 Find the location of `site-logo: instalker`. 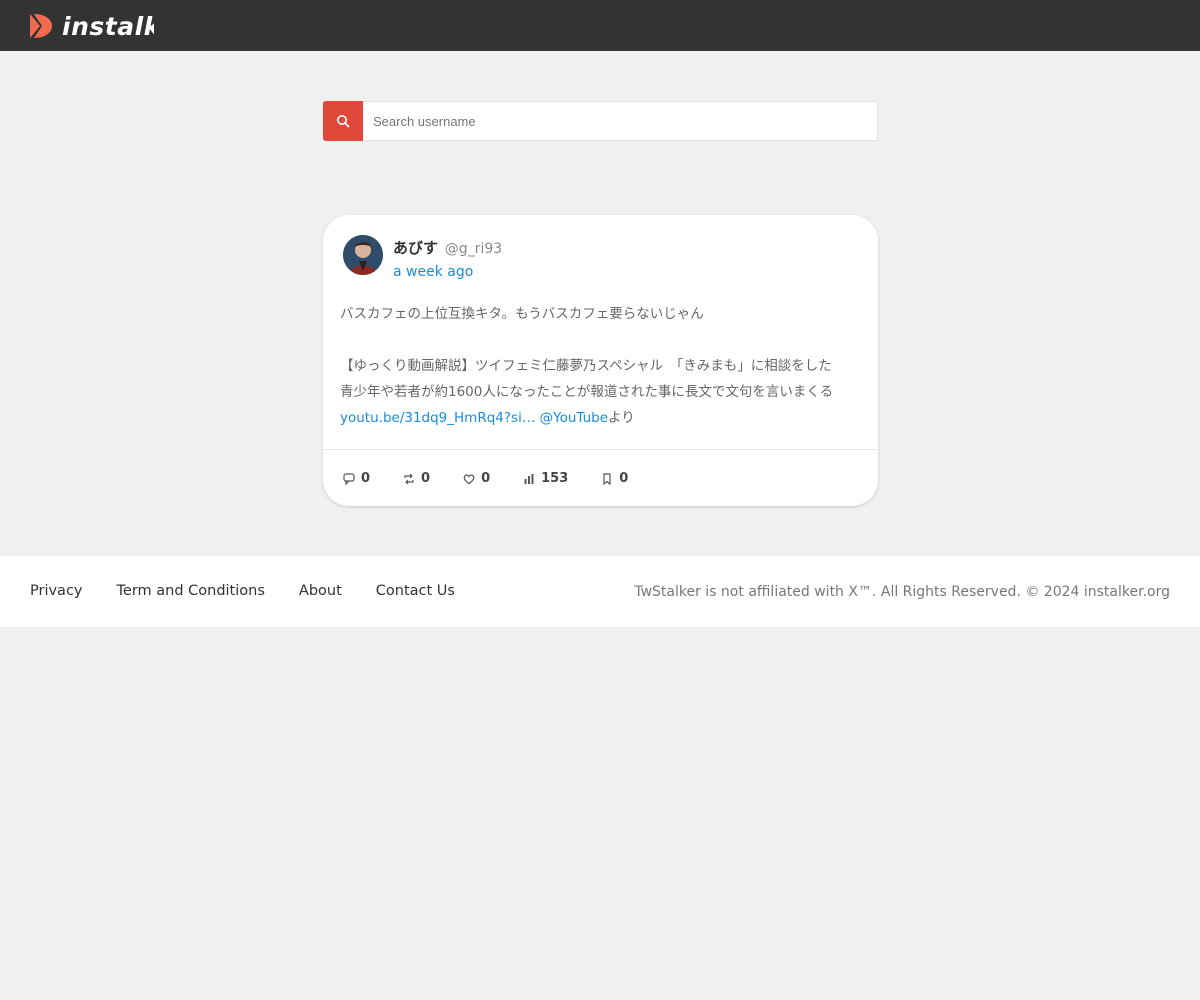

site-logo: instalker is located at coordinates (91, 26).